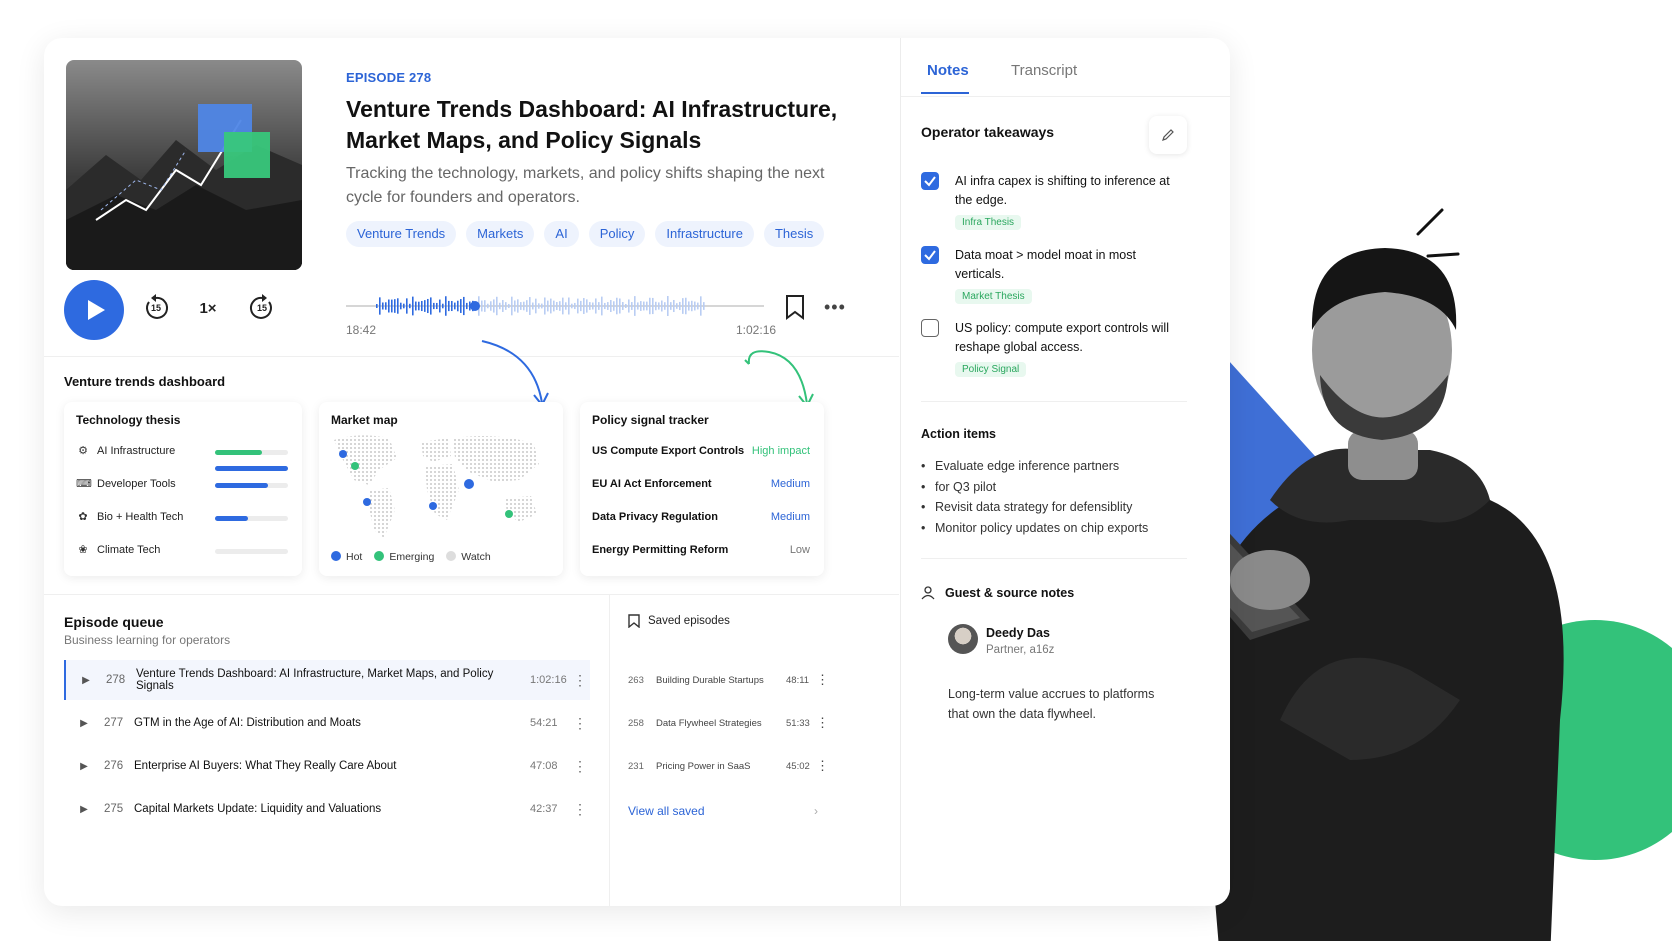 This screenshot has height=941, width=1672. I want to click on audio-waveform-scrubber, so click(555, 306).